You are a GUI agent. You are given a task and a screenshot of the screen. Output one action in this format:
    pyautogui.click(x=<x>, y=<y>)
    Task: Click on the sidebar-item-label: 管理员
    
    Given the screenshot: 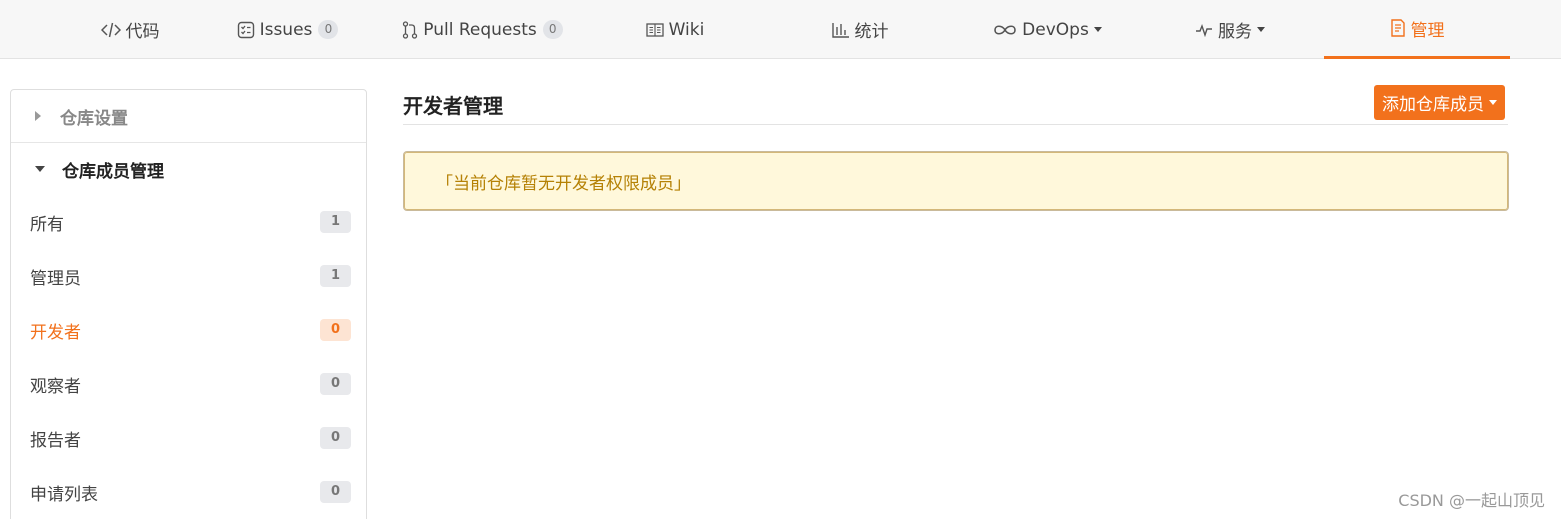 What is the action you would take?
    pyautogui.click(x=55, y=278)
    